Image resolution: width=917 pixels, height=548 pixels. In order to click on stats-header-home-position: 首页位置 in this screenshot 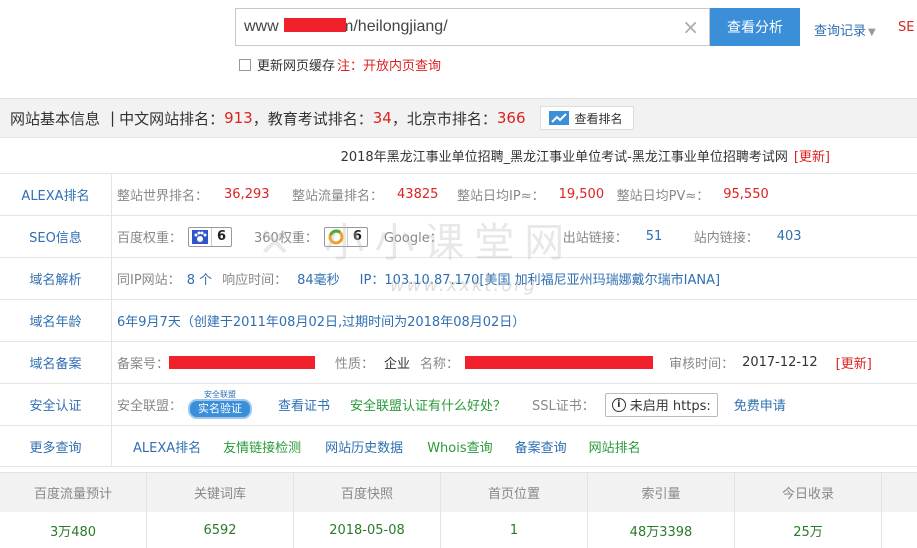, I will do `click(514, 492)`.